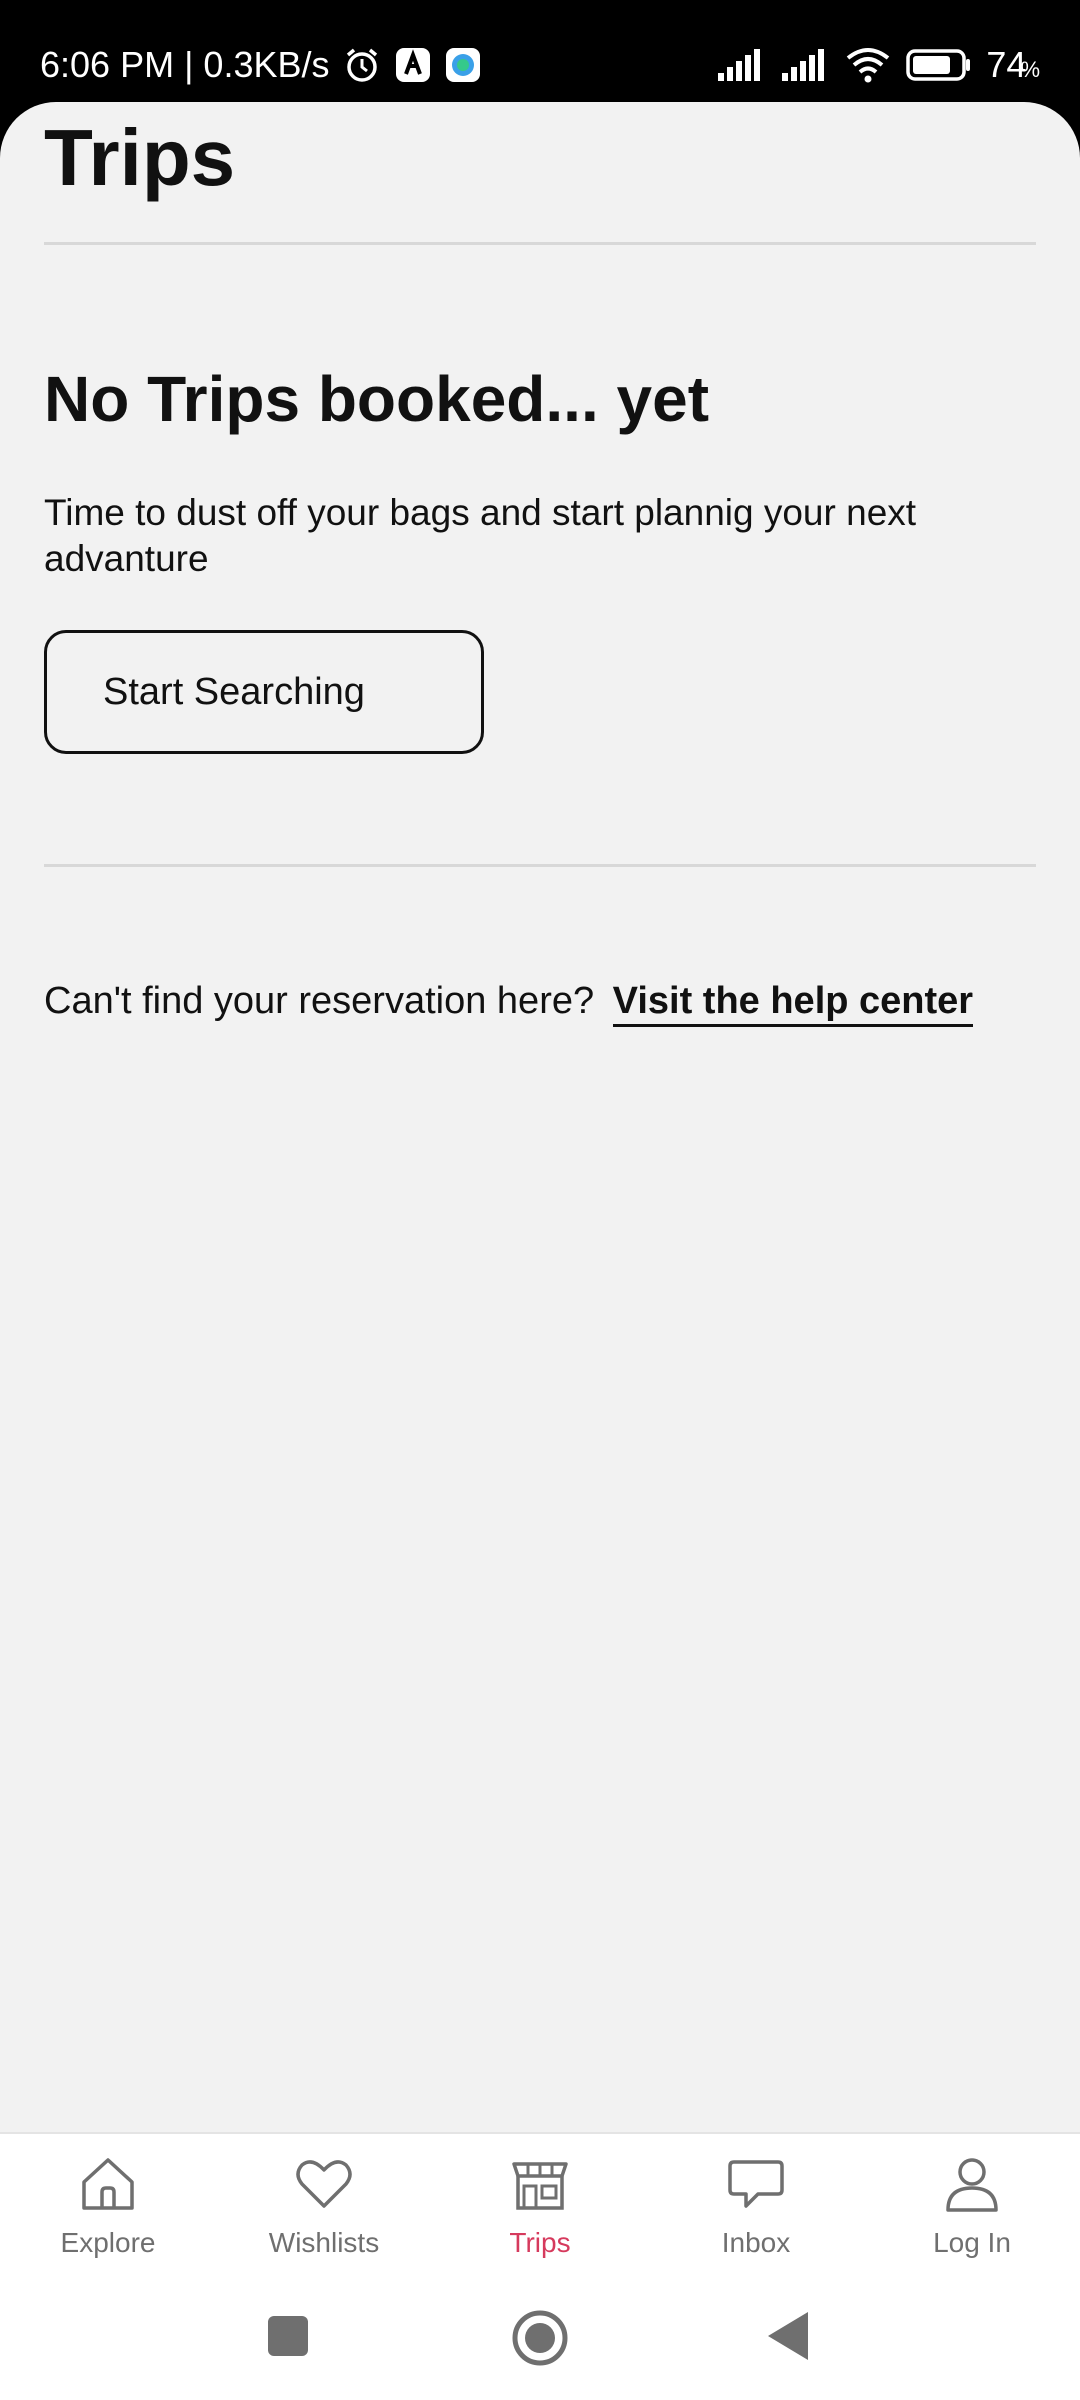  Describe the element at coordinates (938, 65) in the screenshot. I see `battery-icon` at that location.